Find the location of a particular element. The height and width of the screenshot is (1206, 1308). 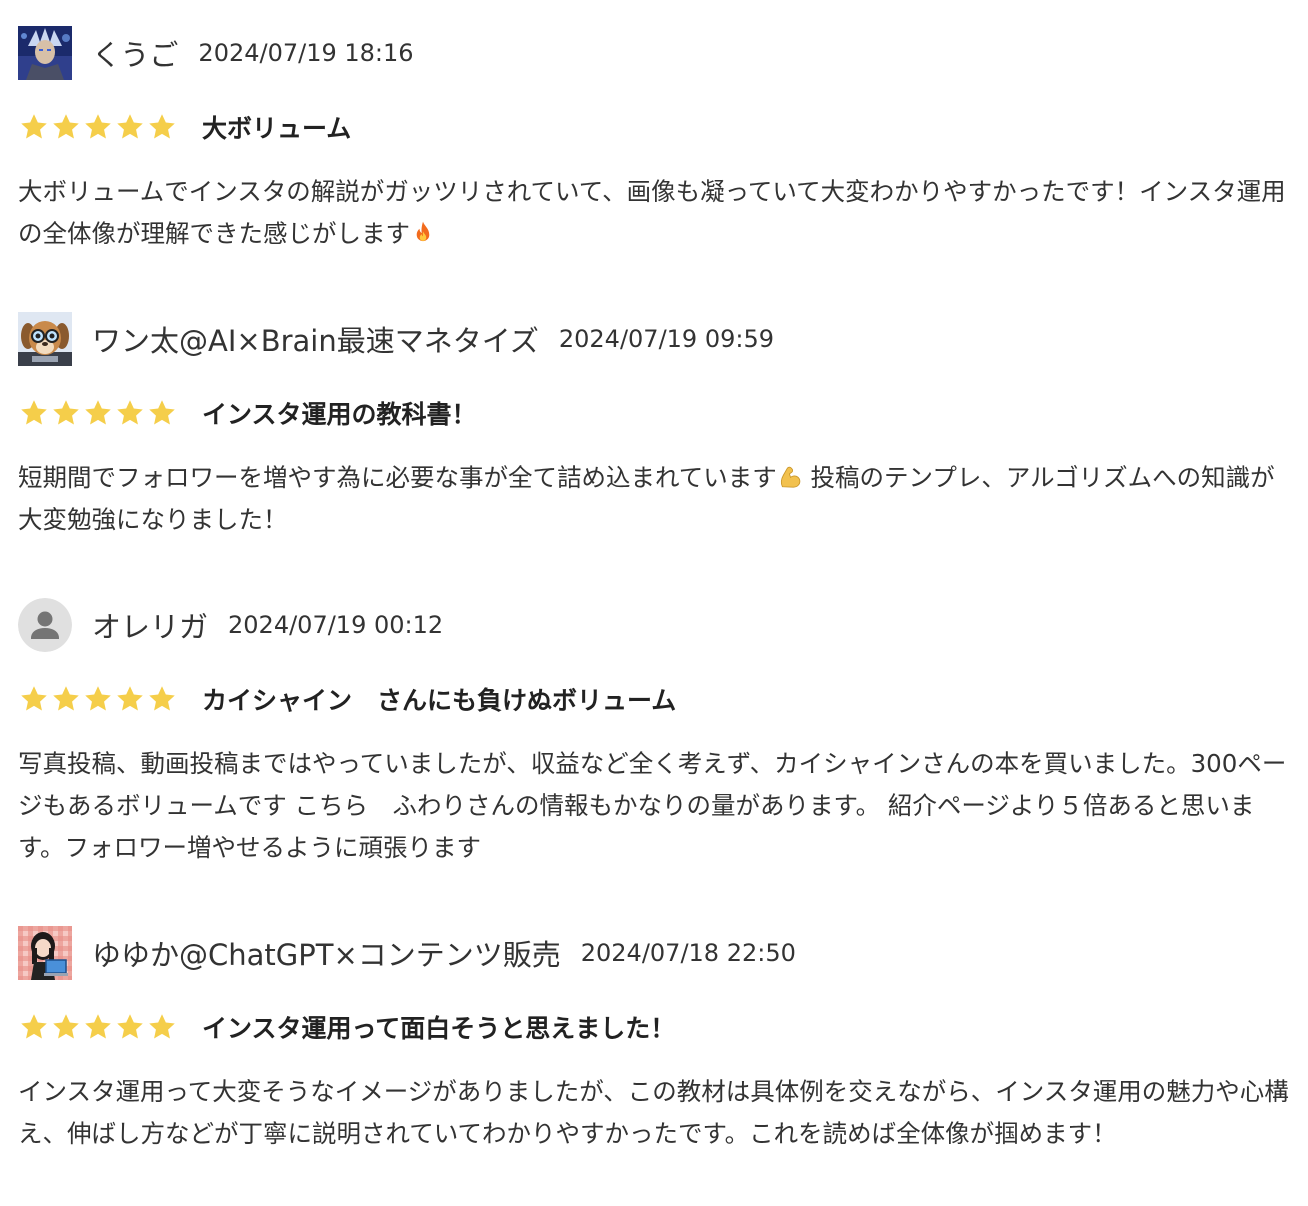

rating-row: インスタ運用の教科書！ is located at coordinates (655, 413).